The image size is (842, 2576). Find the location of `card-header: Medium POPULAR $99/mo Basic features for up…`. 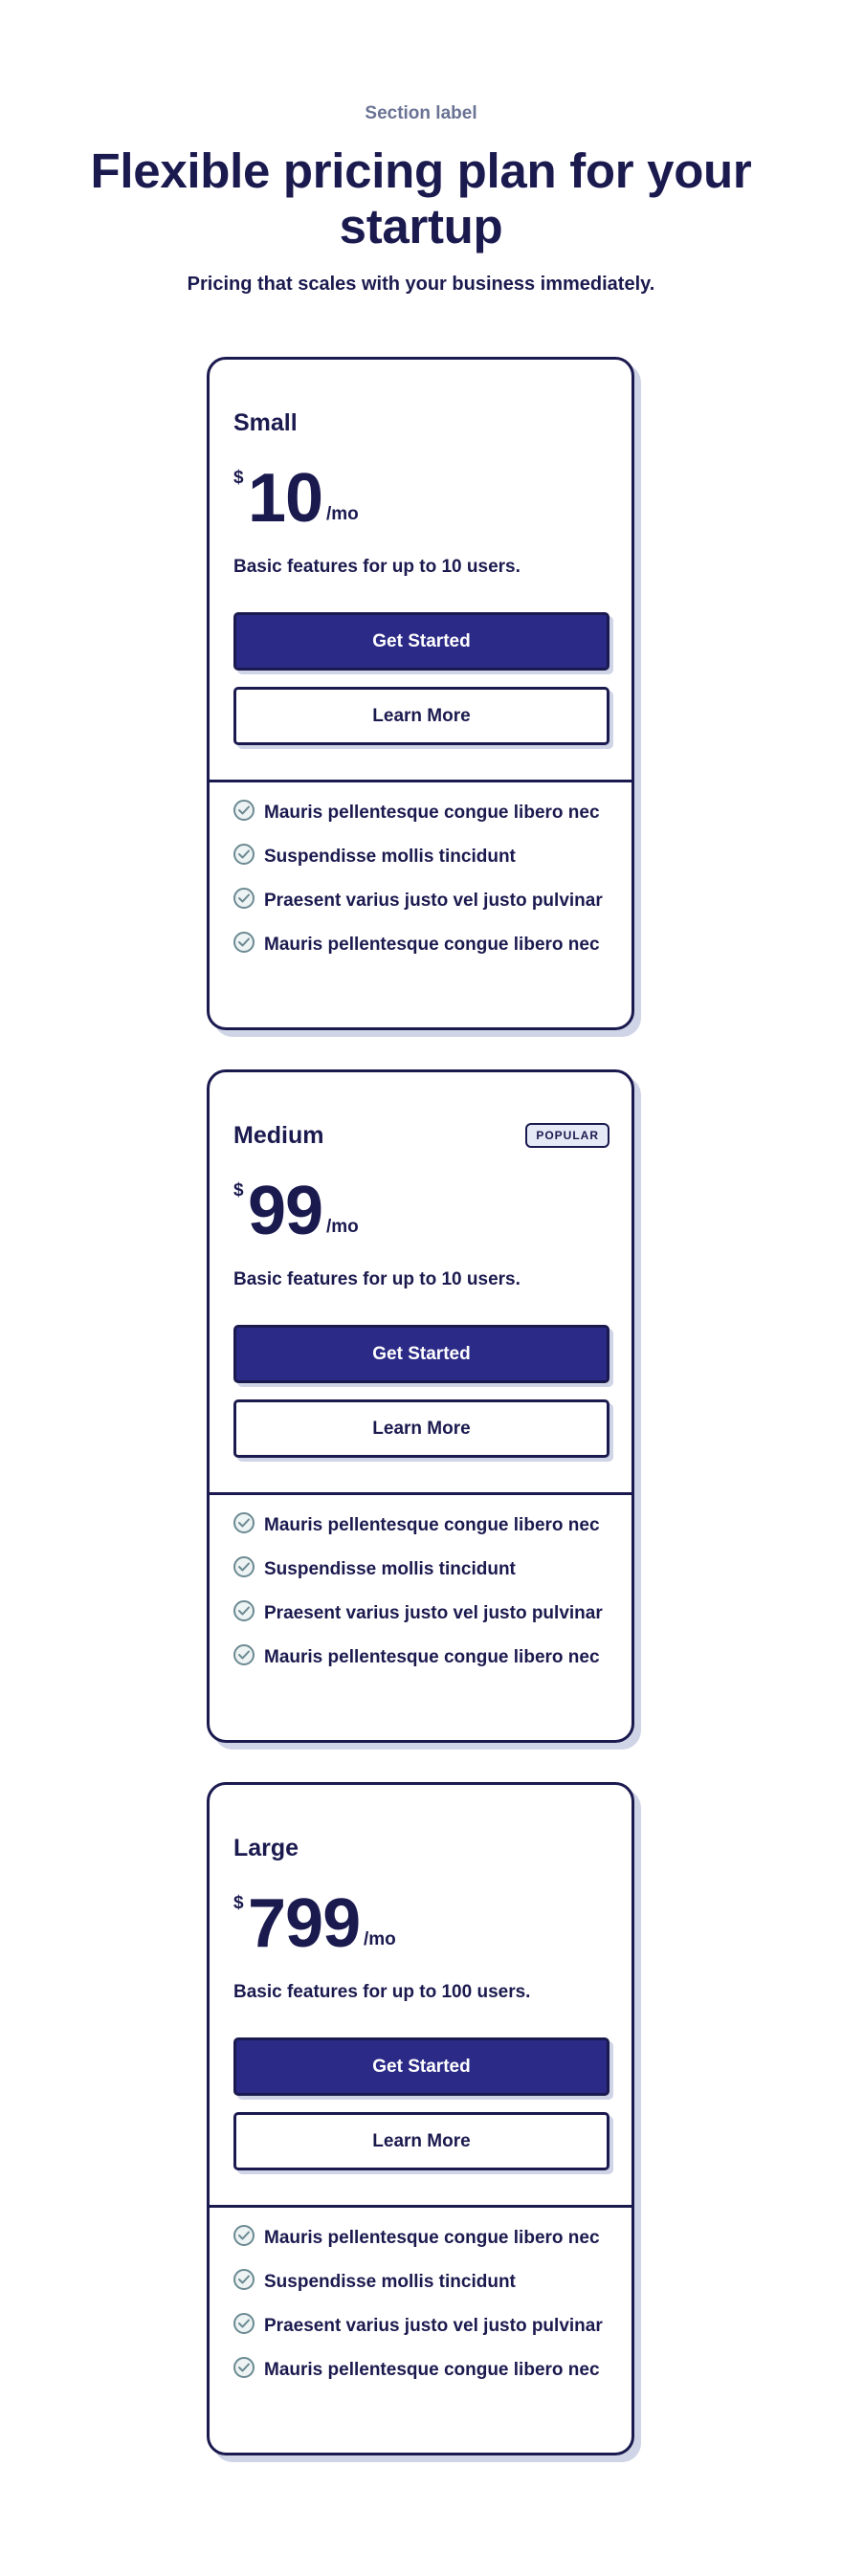

card-header: Medium POPULAR $99/mo Basic features for up… is located at coordinates (421, 1284).